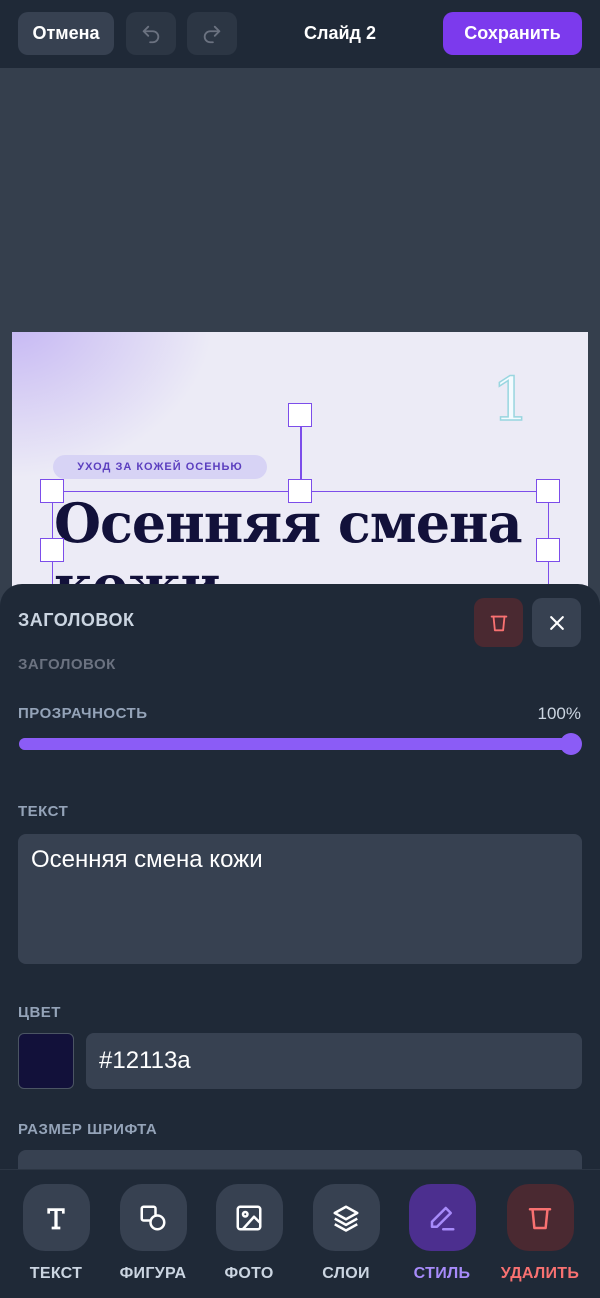 This screenshot has width=600, height=1298. I want to click on resize-handle-top-center, so click(300, 491).